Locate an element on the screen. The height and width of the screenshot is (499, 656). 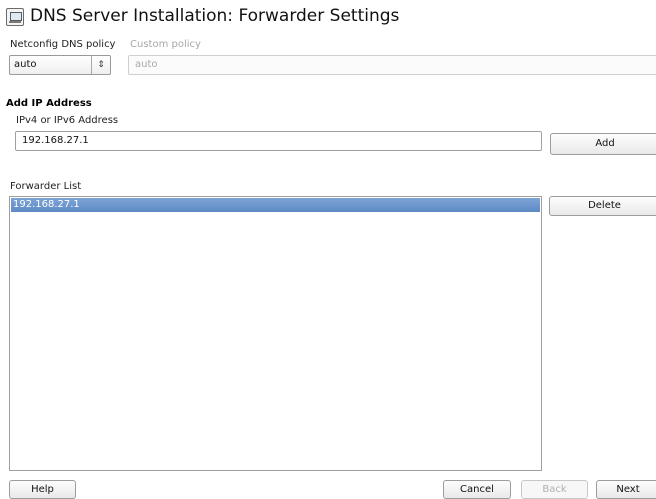
add-button: Add is located at coordinates (603, 144).